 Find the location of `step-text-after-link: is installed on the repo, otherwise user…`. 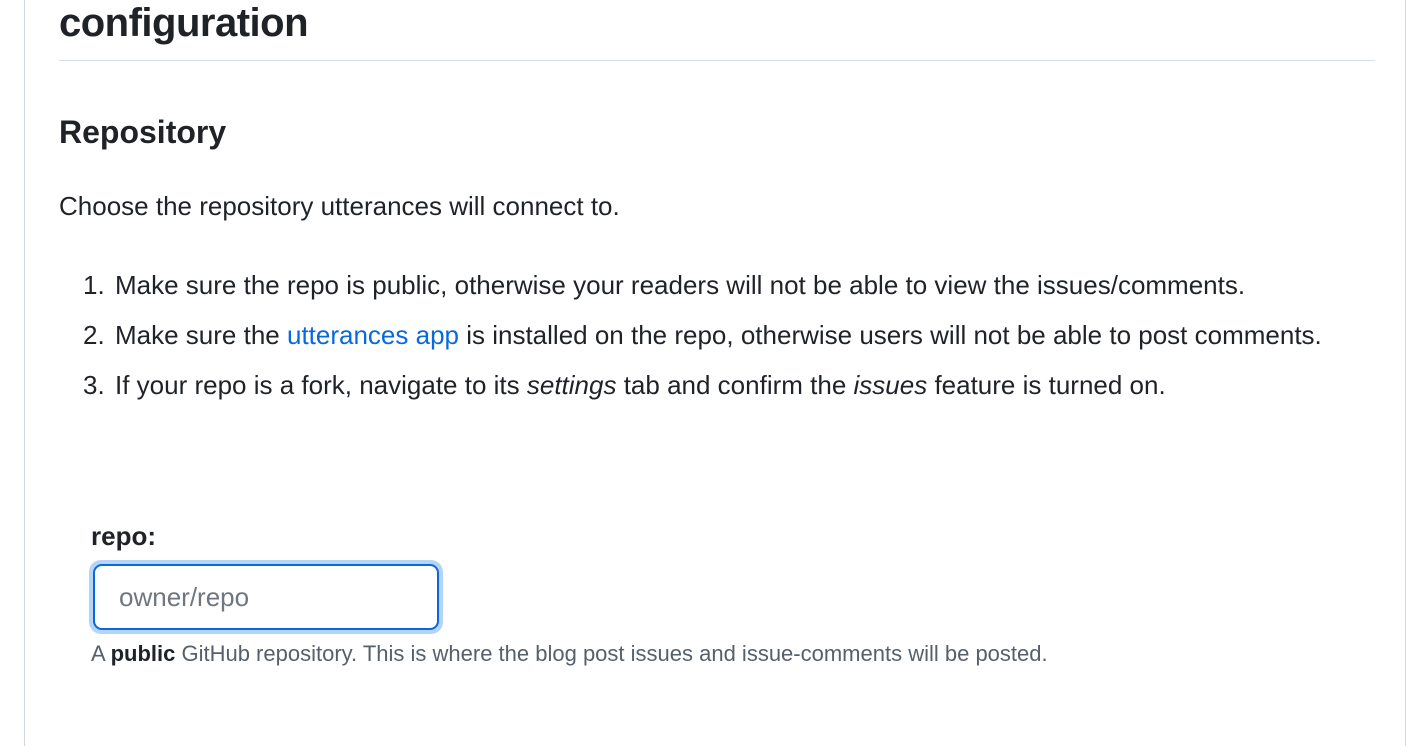

step-text-after-link: is installed on the repo, otherwise user… is located at coordinates (890, 335).